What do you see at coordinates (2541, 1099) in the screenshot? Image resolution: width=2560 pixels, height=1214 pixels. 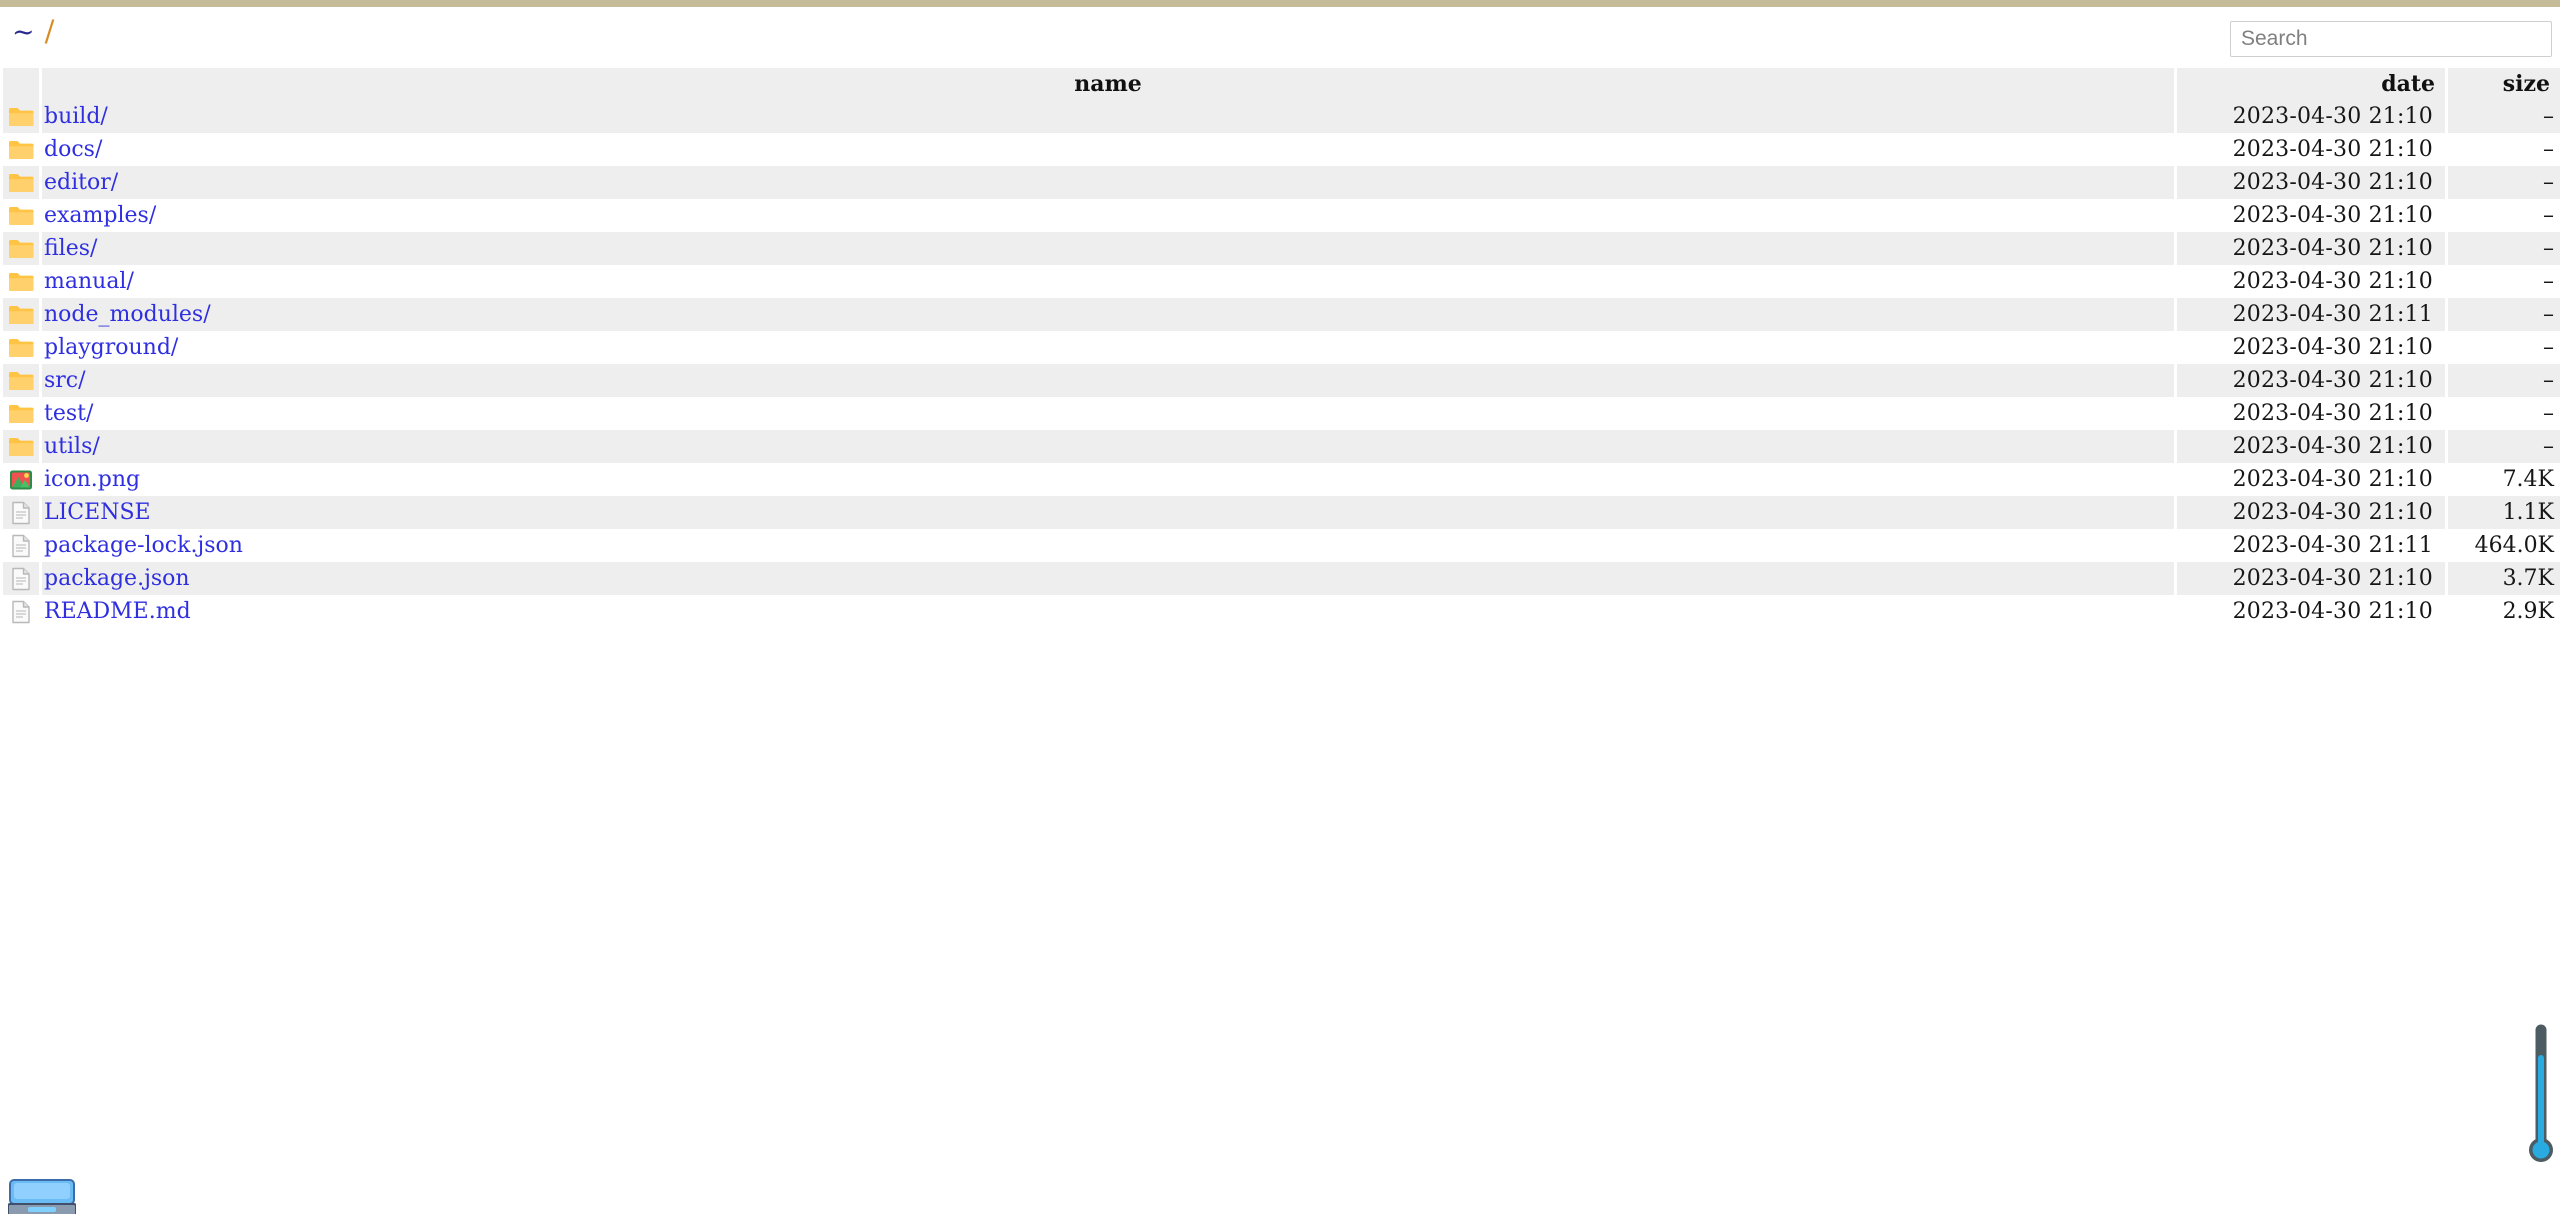 I see `thermometer-icon` at bounding box center [2541, 1099].